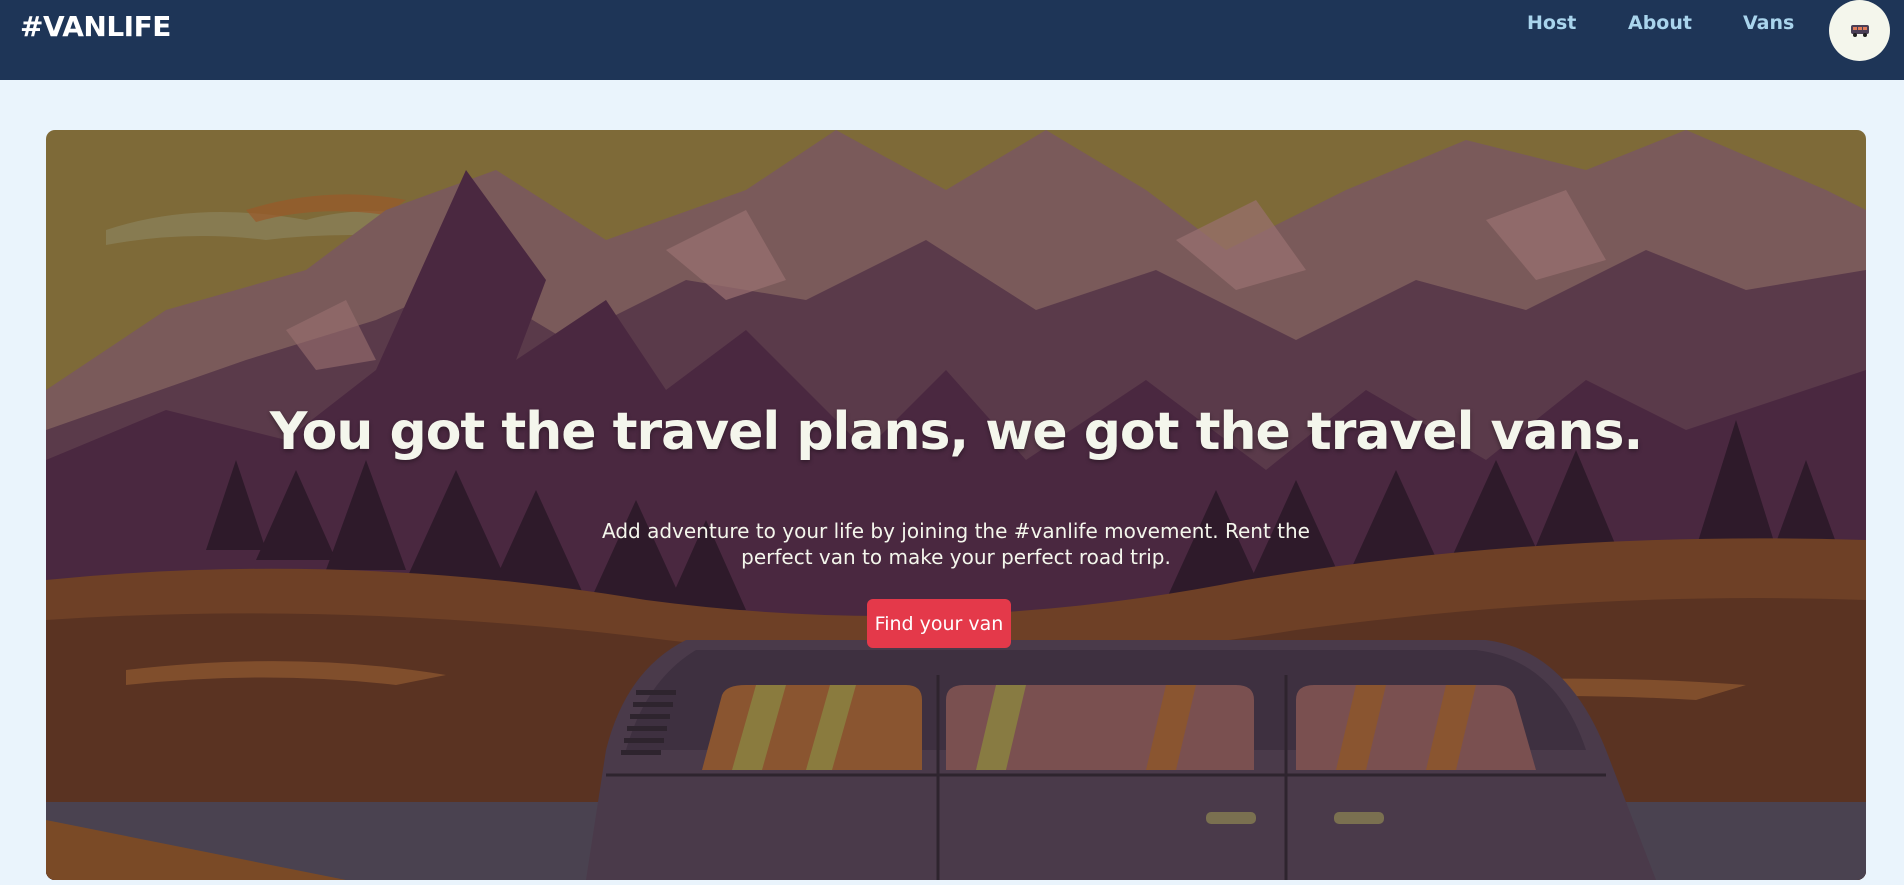 Image resolution: width=1904 pixels, height=885 pixels. What do you see at coordinates (1768, 23) in the screenshot?
I see `nav-link-vans: Vans` at bounding box center [1768, 23].